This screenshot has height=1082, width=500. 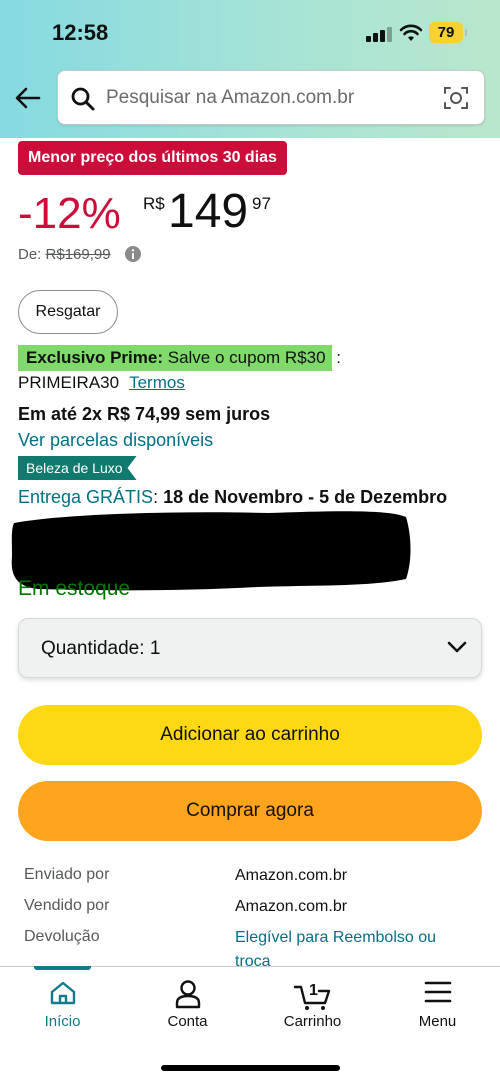 I want to click on search-icon, so click(x=83, y=99).